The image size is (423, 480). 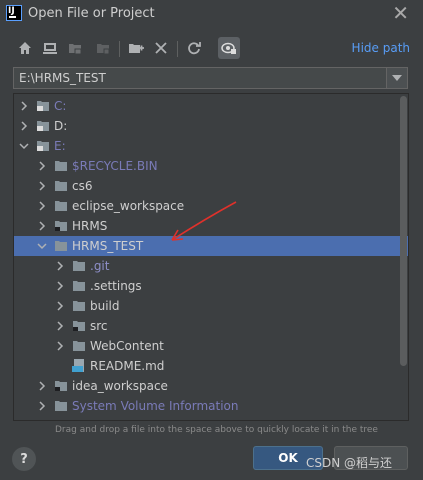 I want to click on tree-item-label: System Volume Information, so click(x=155, y=406).